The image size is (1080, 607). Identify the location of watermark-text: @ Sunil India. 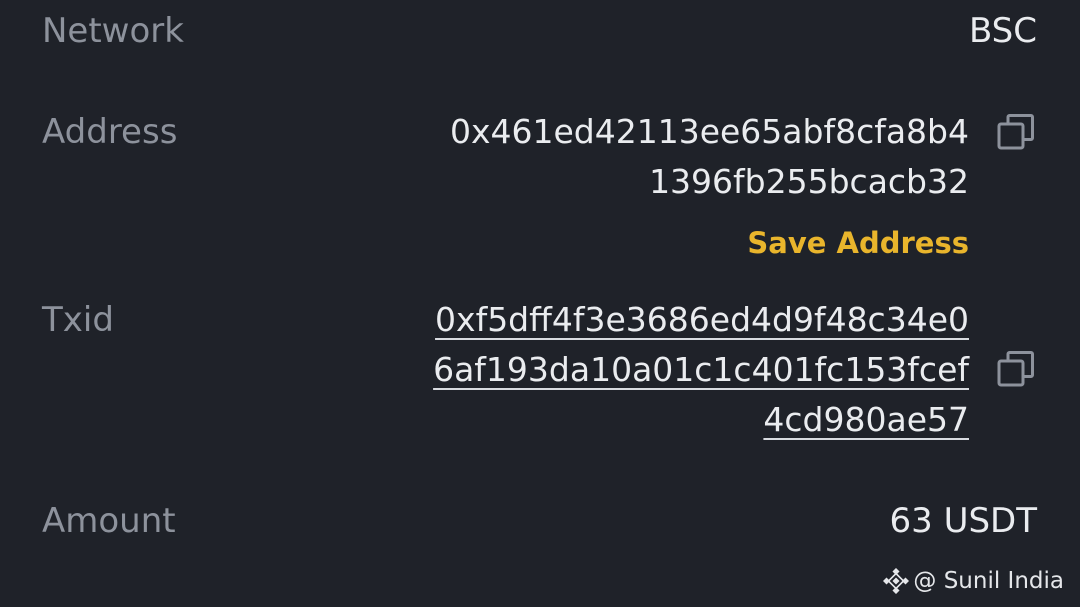
(988, 581).